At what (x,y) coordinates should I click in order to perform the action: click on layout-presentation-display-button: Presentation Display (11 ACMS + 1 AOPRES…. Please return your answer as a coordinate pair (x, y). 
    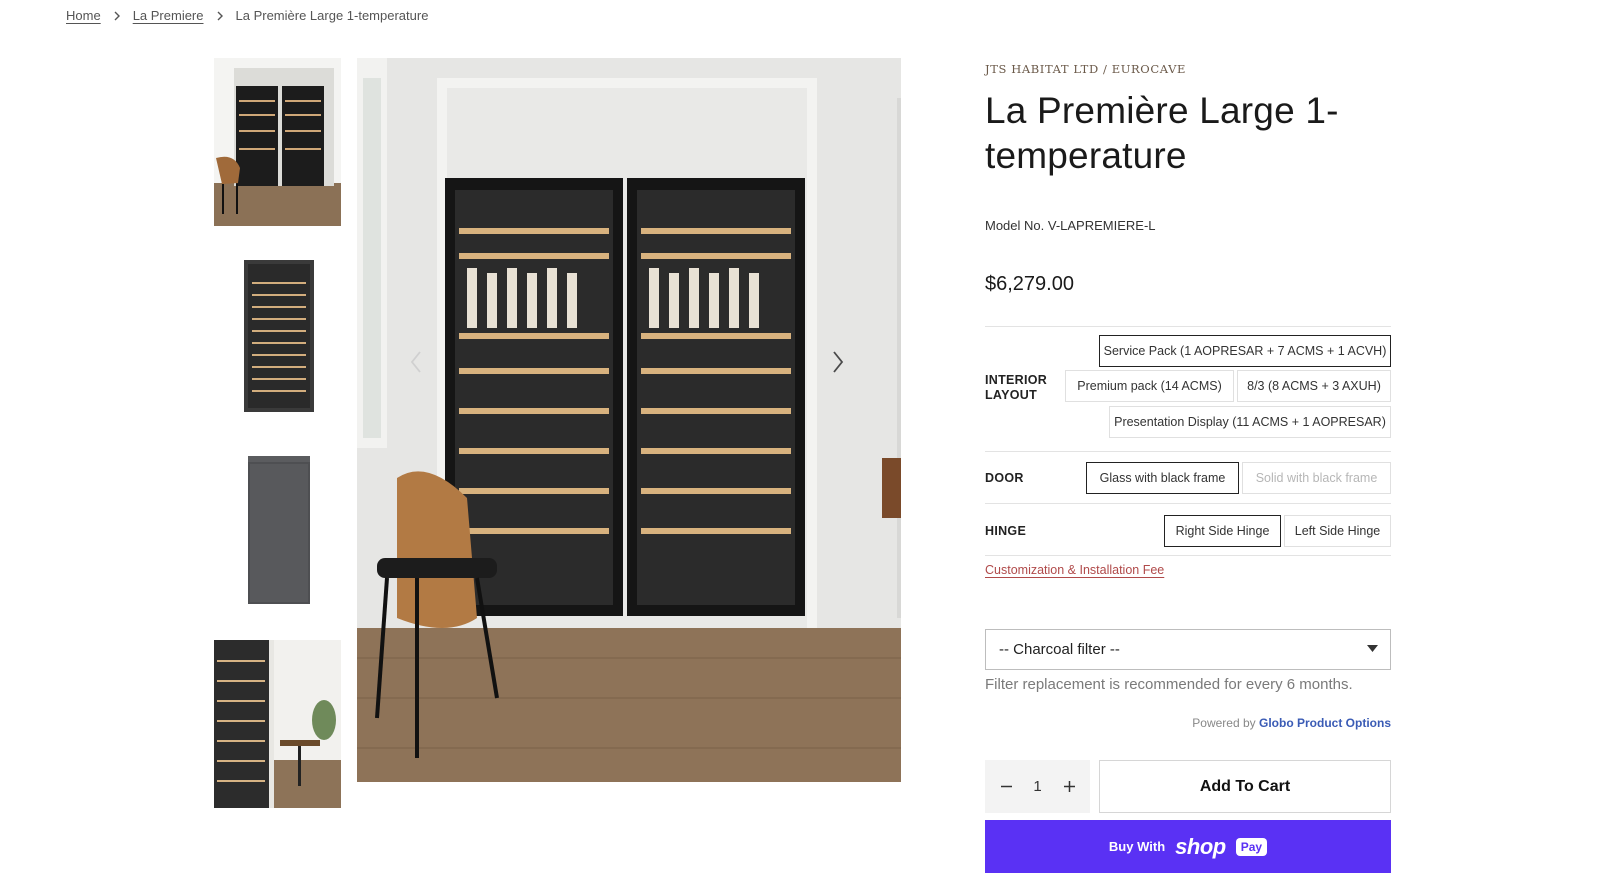
    Looking at the image, I should click on (1250, 422).